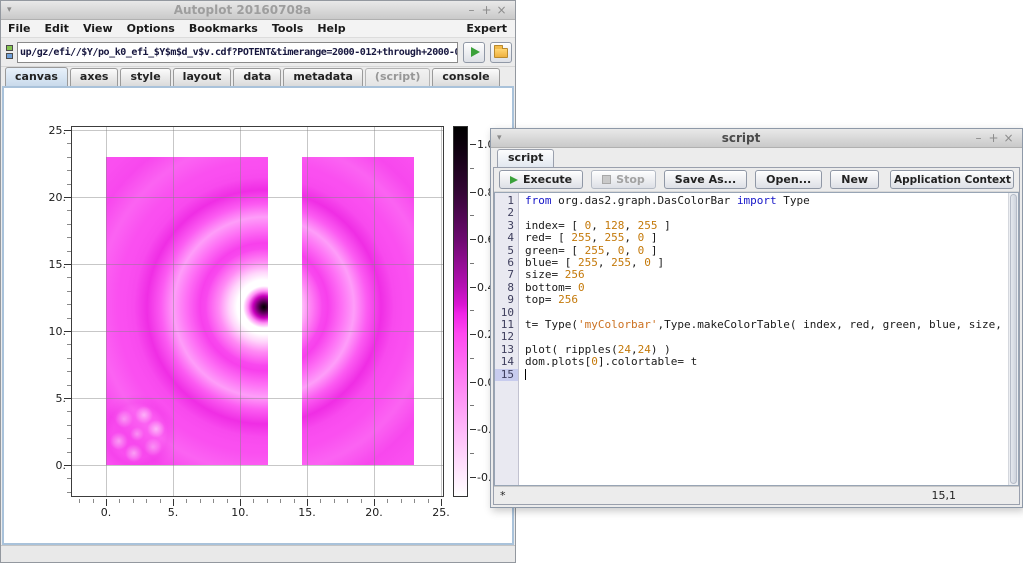 The width and height of the screenshot is (1023, 563). What do you see at coordinates (57, 130) in the screenshot?
I see `y-tick-label: 25.` at bounding box center [57, 130].